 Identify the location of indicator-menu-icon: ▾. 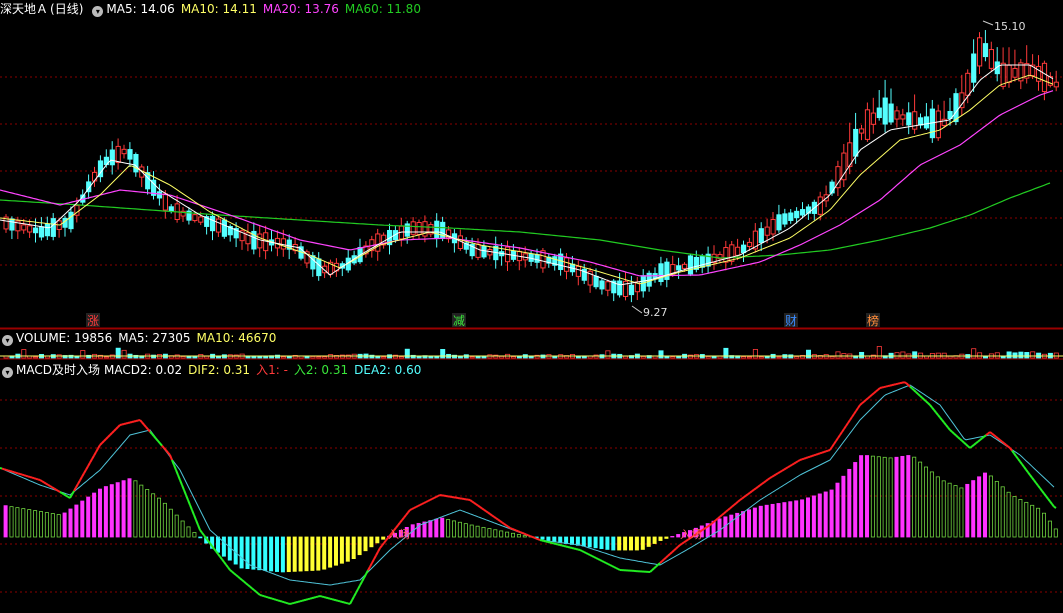
(98, 11).